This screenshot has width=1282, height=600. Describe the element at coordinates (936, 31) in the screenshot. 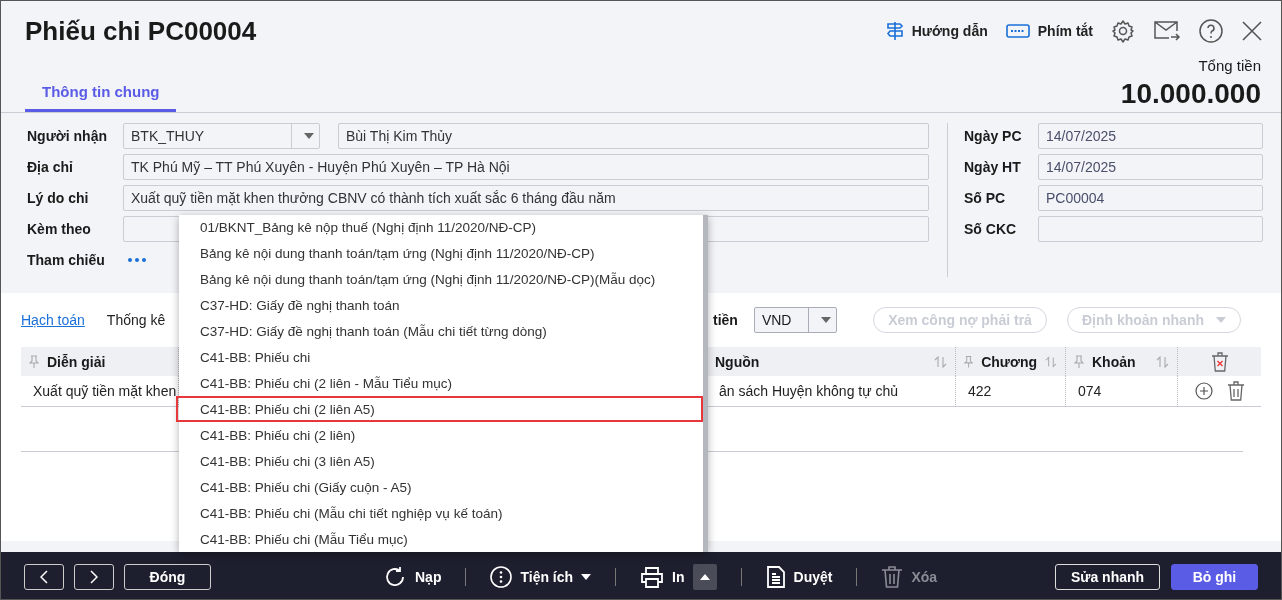

I see `guide-button: Hướng dẫn` at that location.